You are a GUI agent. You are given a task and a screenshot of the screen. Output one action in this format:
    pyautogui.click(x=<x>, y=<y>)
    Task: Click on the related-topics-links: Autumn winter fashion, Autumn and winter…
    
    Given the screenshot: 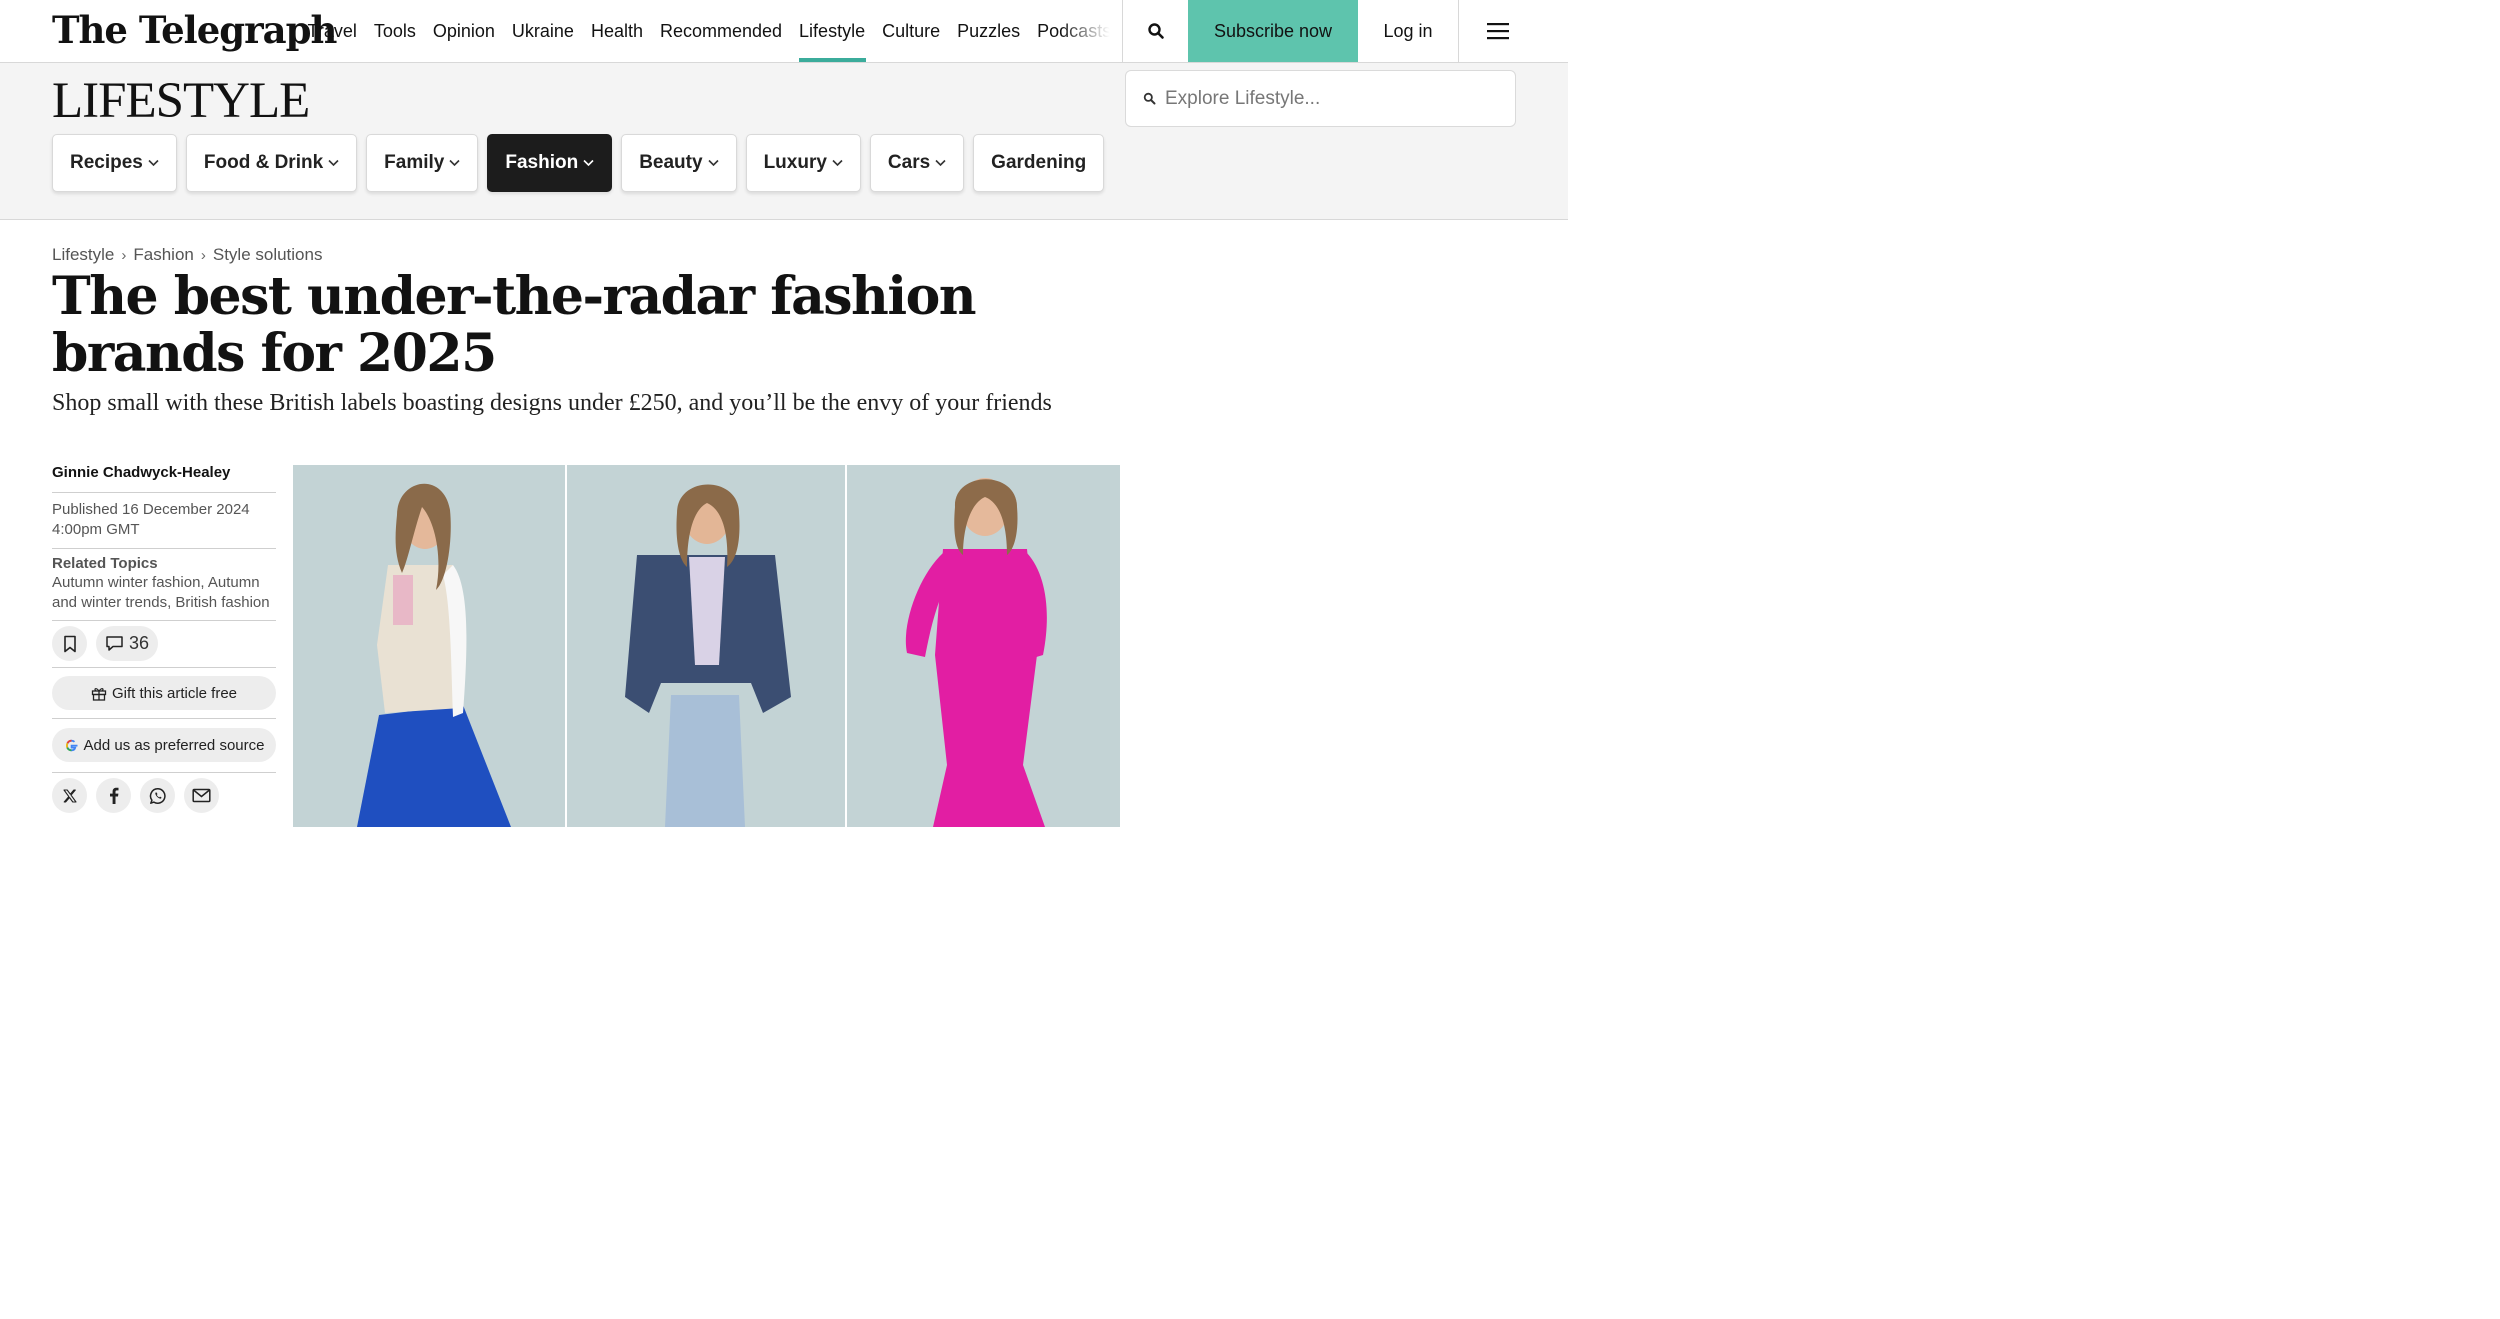 What is the action you would take?
    pyautogui.click(x=164, y=593)
    